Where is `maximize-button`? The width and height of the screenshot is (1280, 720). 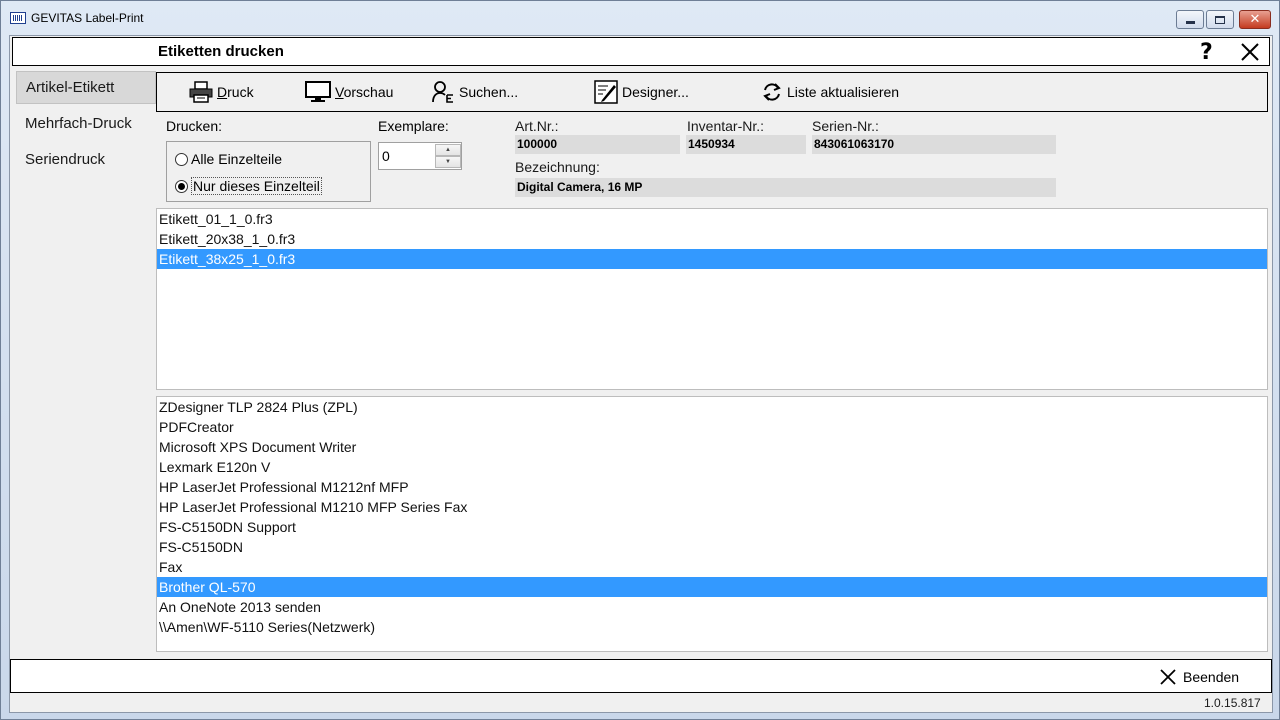 maximize-button is located at coordinates (1220, 19).